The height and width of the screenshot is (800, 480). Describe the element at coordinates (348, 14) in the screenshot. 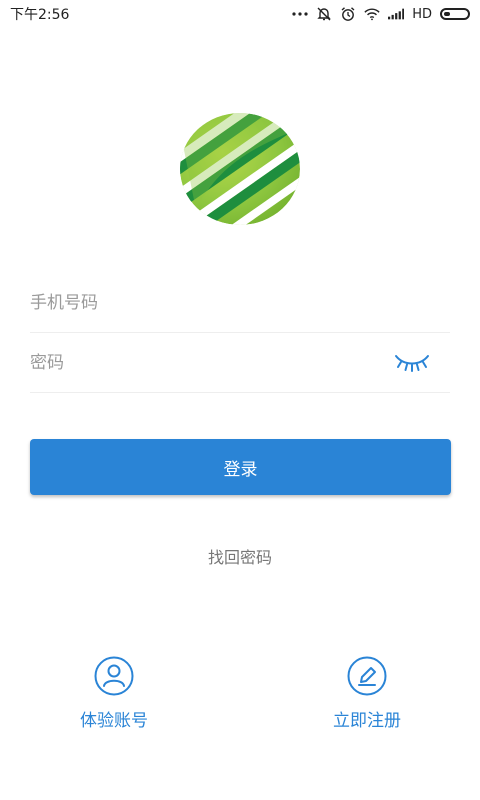

I see `alarm-icon` at that location.